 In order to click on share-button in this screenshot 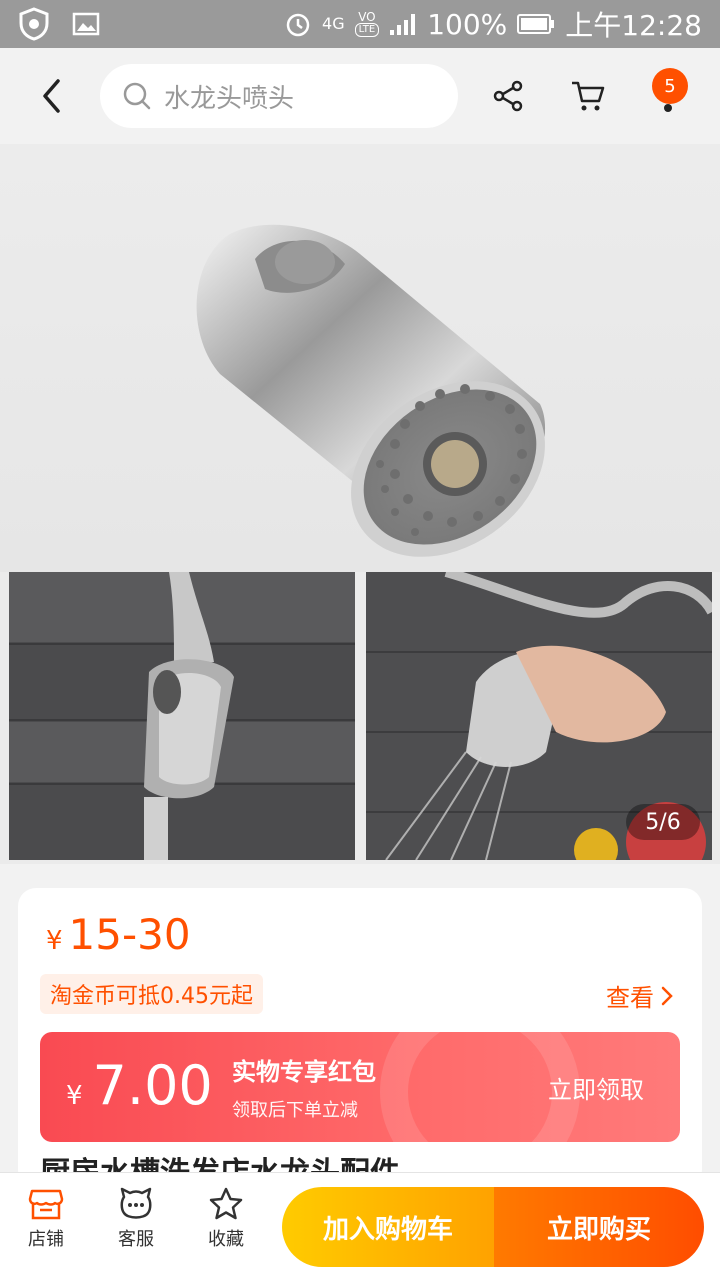, I will do `click(508, 96)`.